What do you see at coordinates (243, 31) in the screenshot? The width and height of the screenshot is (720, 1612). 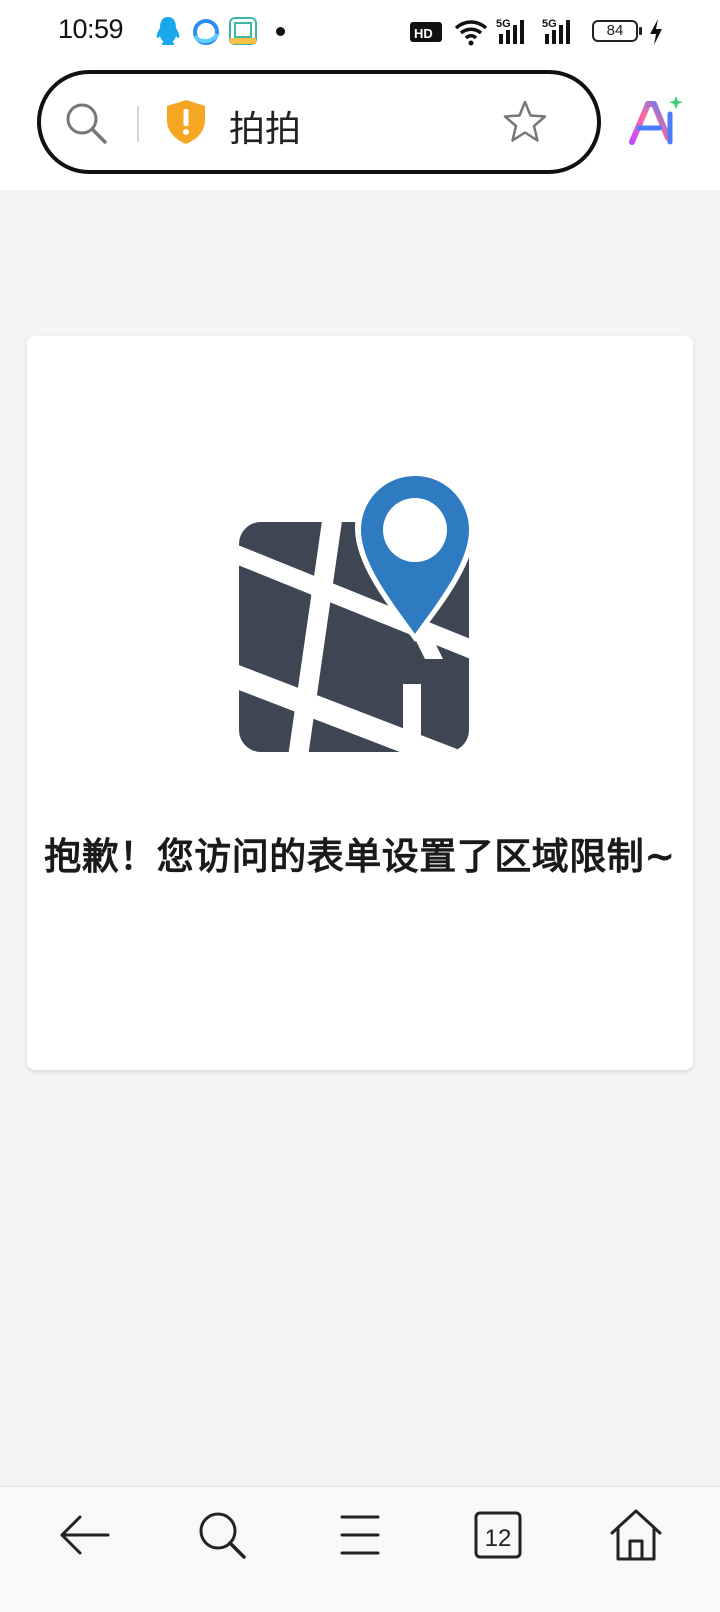 I see `xianyu-app-icon` at bounding box center [243, 31].